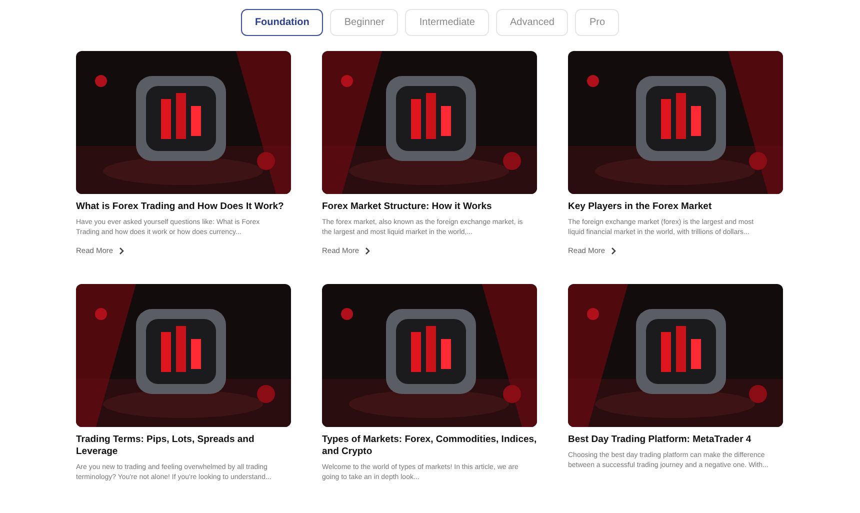  What do you see at coordinates (675, 207) in the screenshot?
I see `article-title: Key Players in the Forex Market` at bounding box center [675, 207].